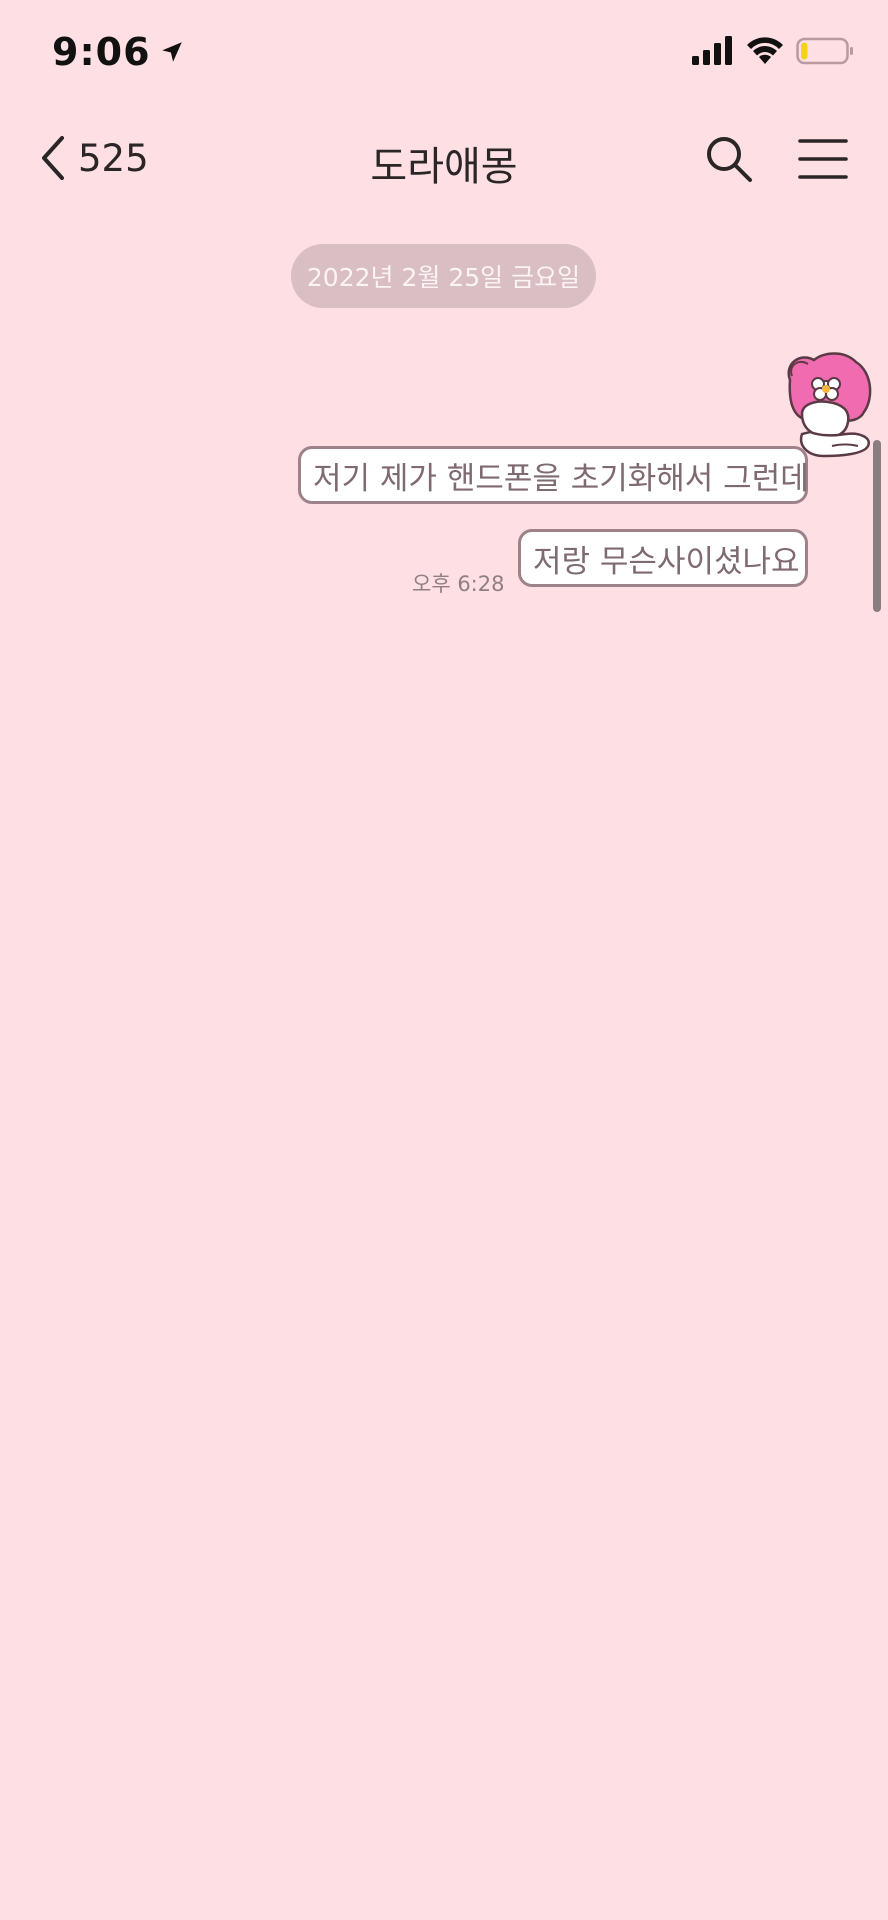  What do you see at coordinates (444, 55) in the screenshot?
I see `status-bar: 9:06` at bounding box center [444, 55].